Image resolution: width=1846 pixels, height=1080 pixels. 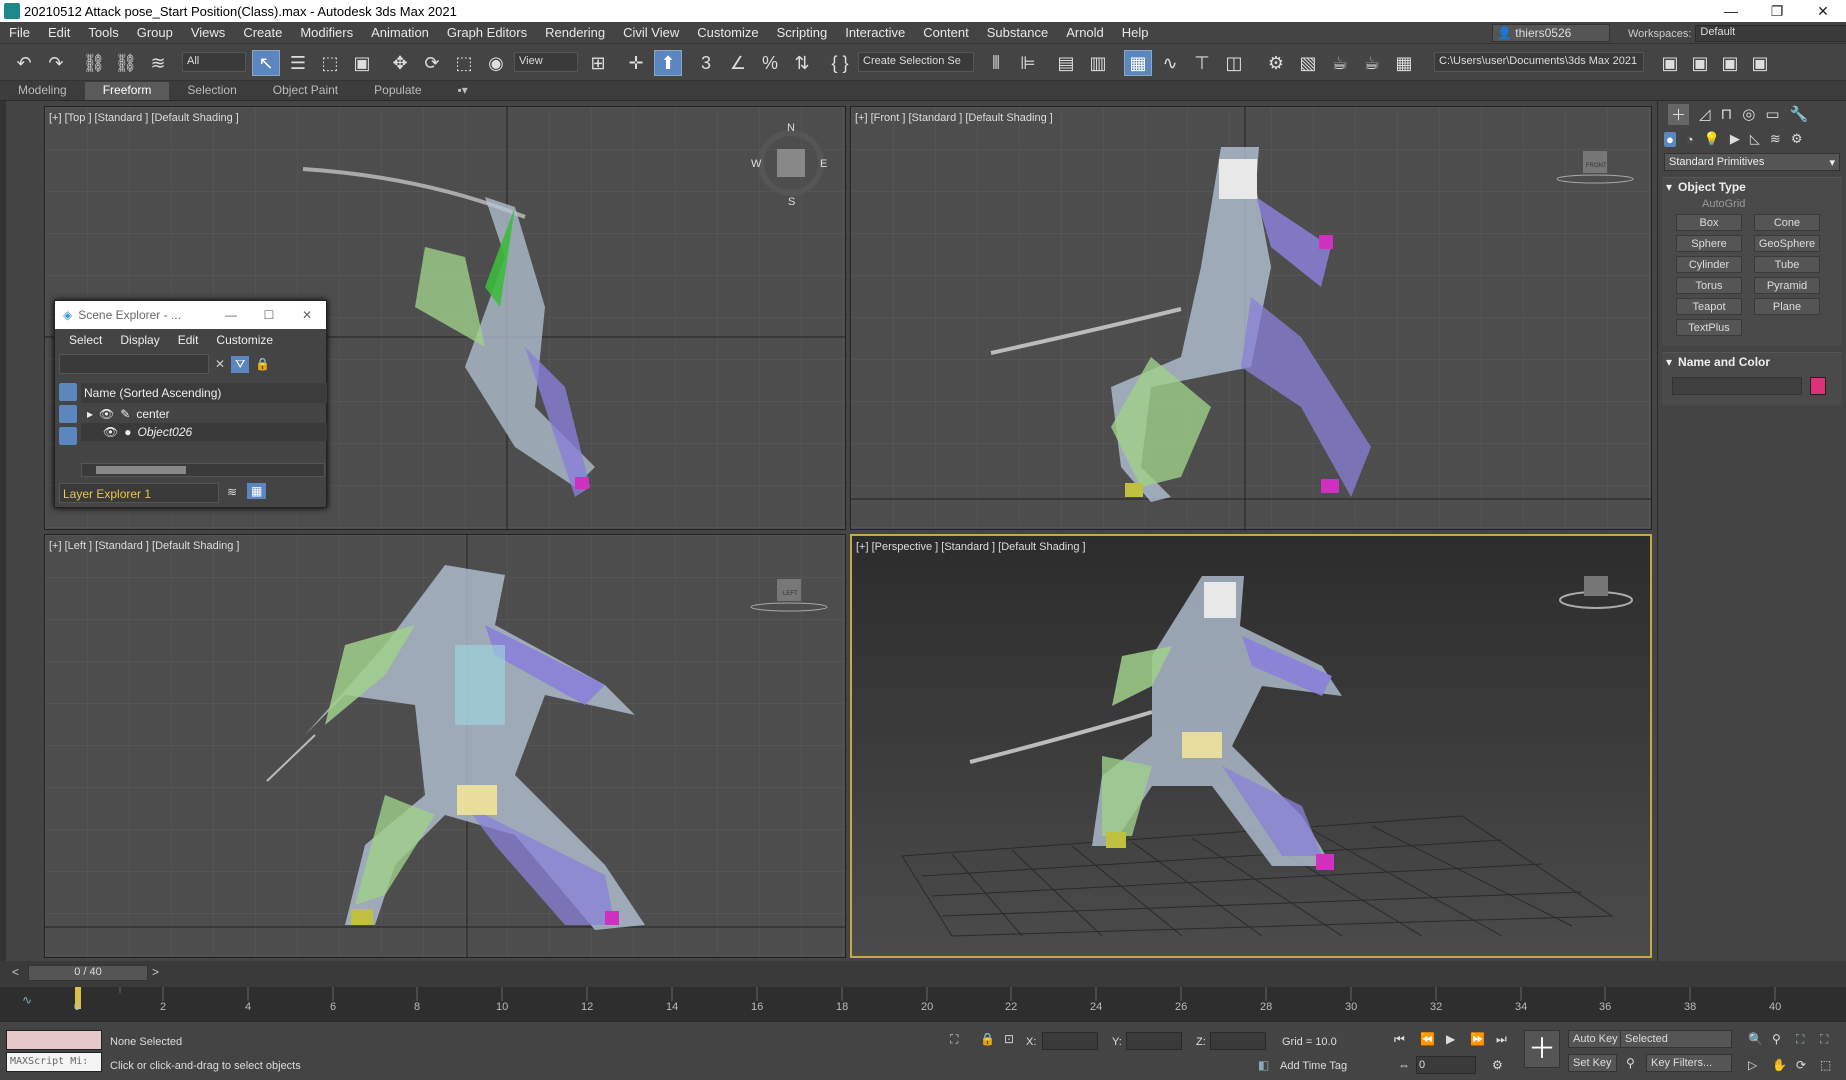 What do you see at coordinates (1770, 33) in the screenshot?
I see `workspace-dropdown: Default` at bounding box center [1770, 33].